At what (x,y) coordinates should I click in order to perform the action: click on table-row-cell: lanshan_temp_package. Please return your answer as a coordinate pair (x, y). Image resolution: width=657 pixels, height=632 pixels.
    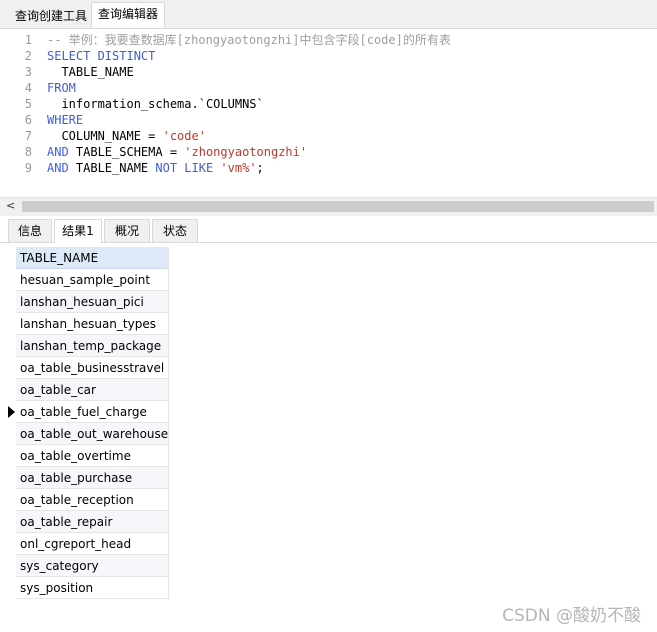
    Looking at the image, I should click on (92, 346).